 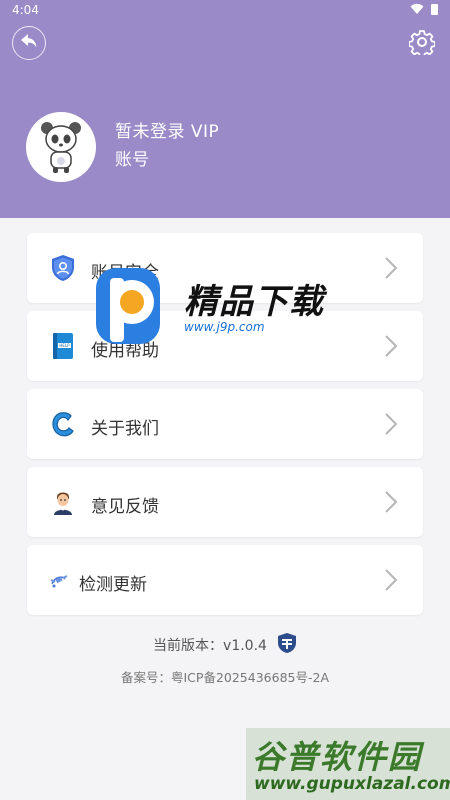 What do you see at coordinates (63, 502) in the screenshot?
I see `feedback-person-icon` at bounding box center [63, 502].